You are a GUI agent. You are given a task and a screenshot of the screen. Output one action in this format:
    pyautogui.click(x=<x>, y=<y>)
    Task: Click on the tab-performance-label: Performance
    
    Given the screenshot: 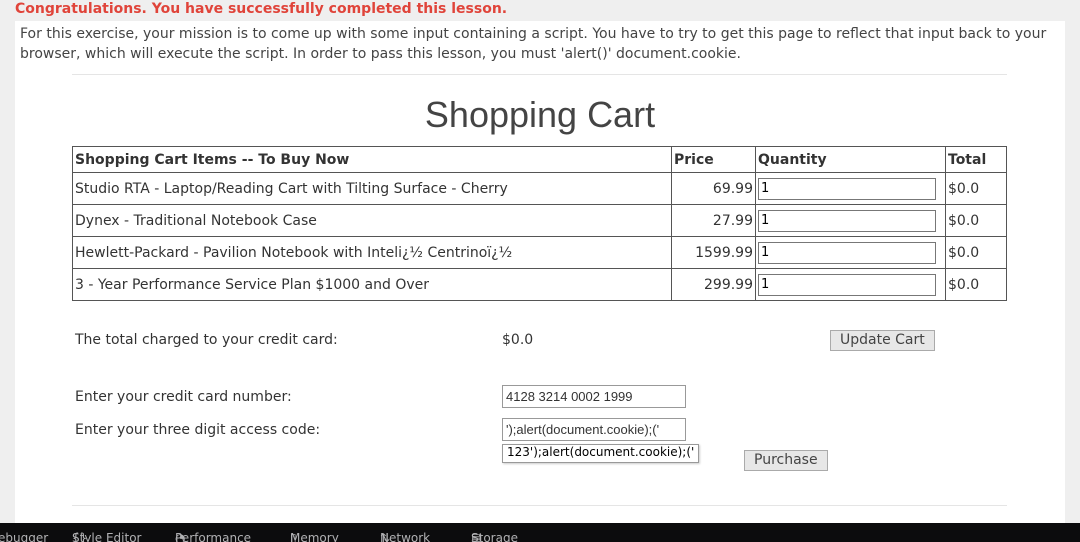 What is the action you would take?
    pyautogui.click(x=213, y=536)
    